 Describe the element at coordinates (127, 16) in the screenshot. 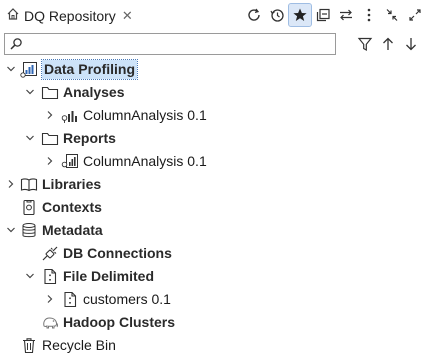

I see `close-icon: ✕` at that location.